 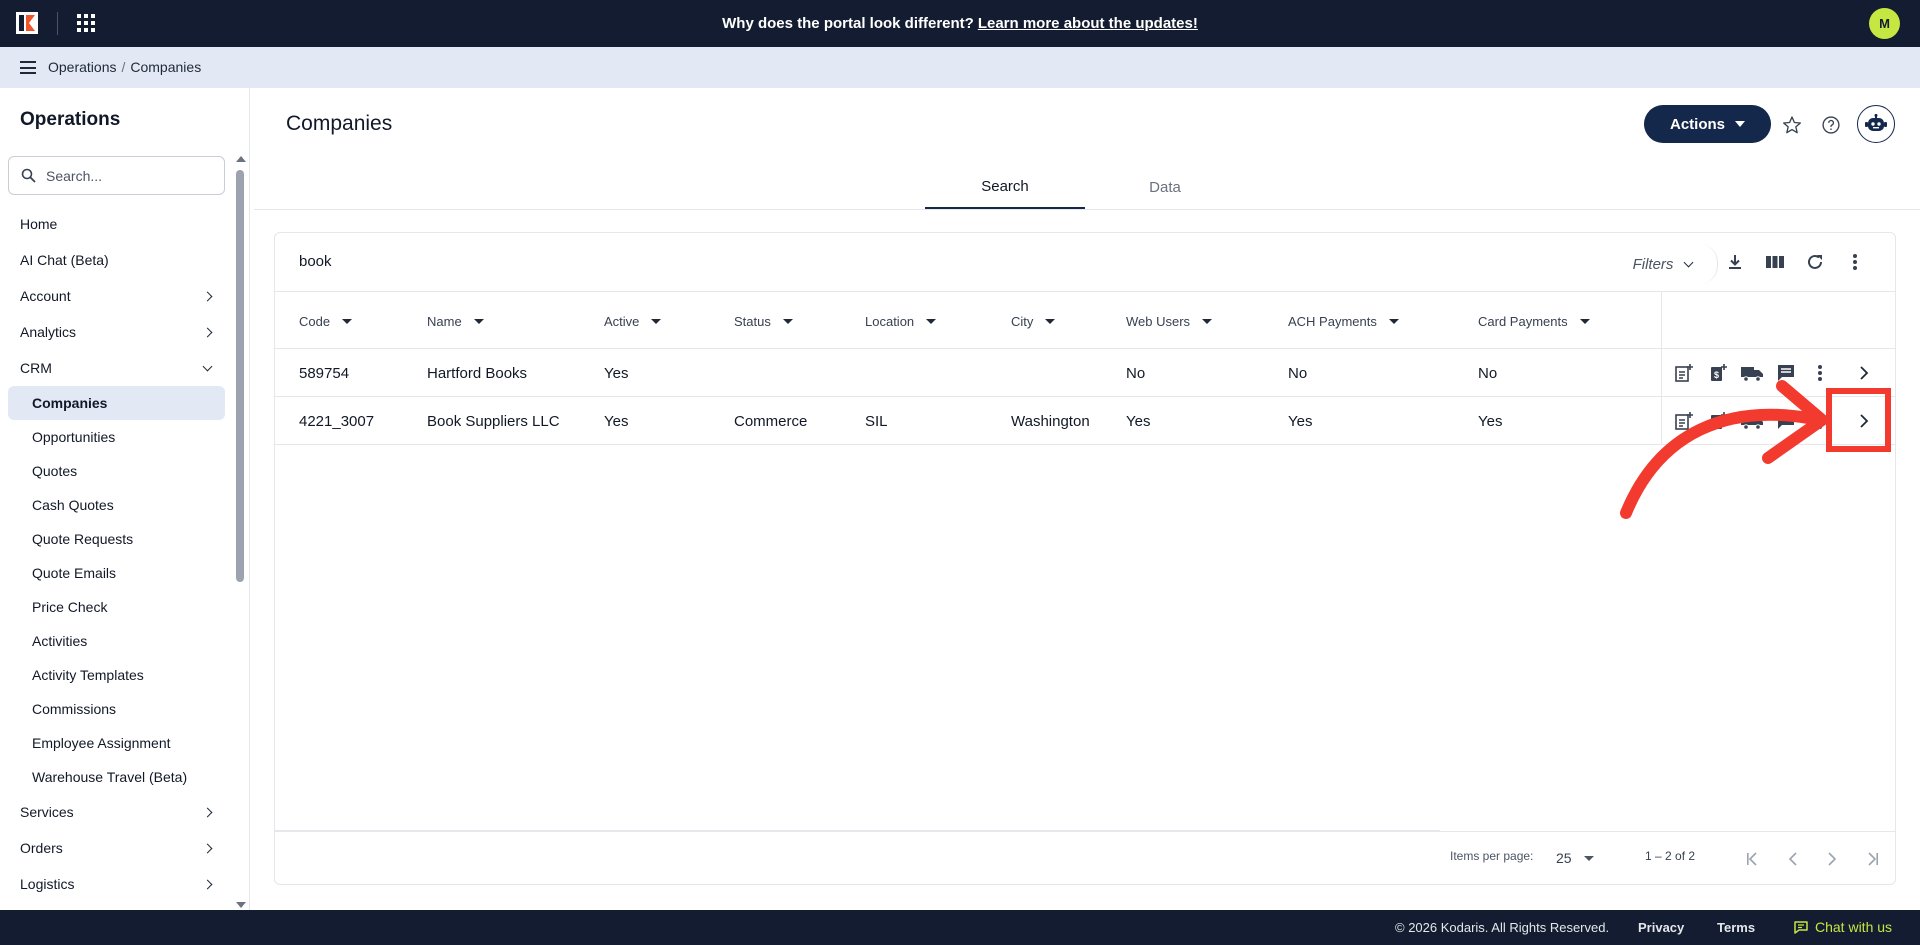 What do you see at coordinates (1842, 927) in the screenshot?
I see `chat-with-us-button: Chat with us` at bounding box center [1842, 927].